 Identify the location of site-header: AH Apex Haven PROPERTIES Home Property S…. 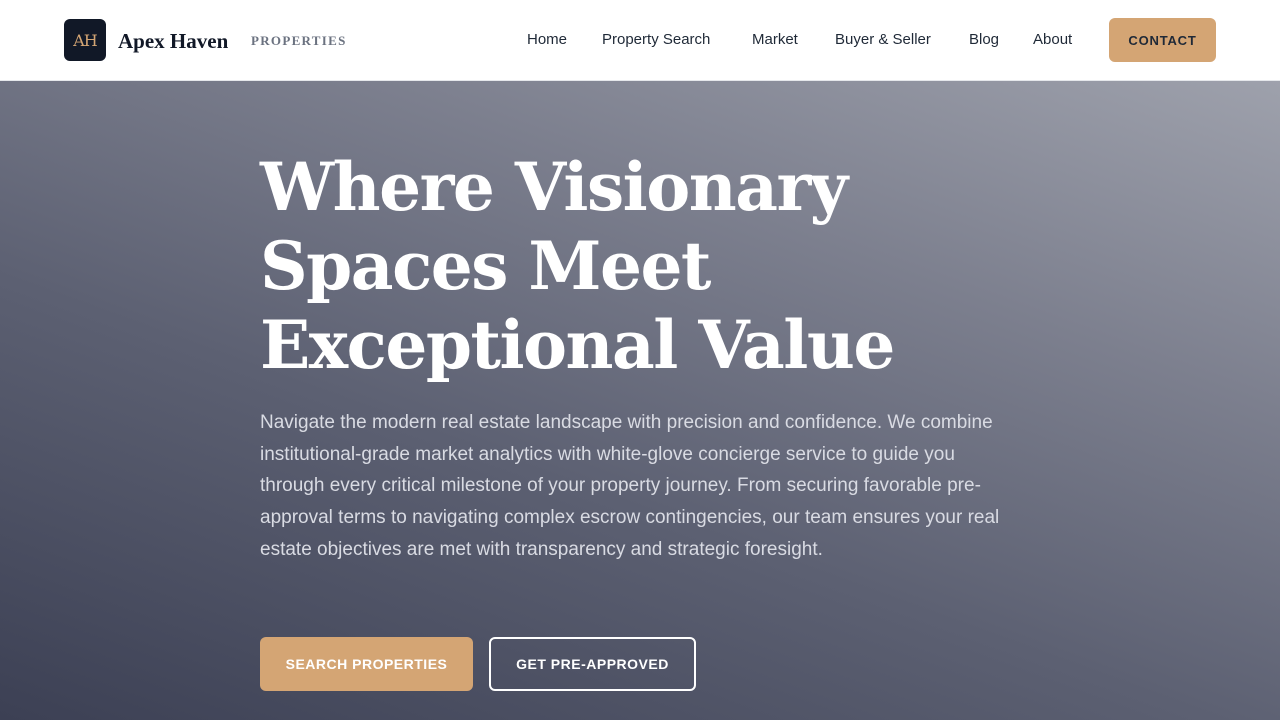
(640, 40).